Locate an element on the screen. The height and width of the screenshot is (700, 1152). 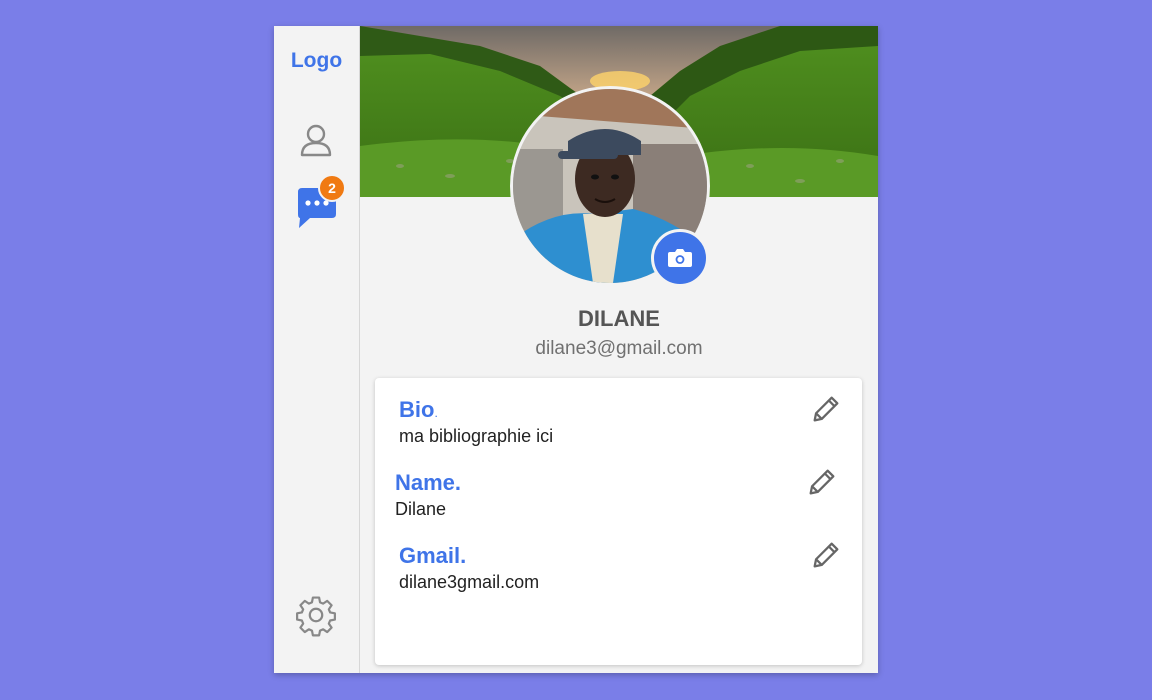
gear-icon is located at coordinates (316, 615).